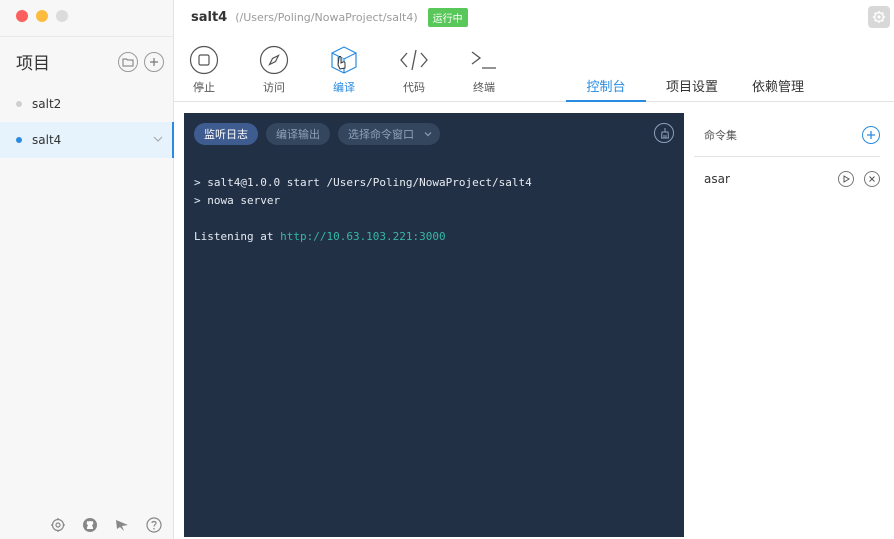 This screenshot has width=894, height=539. I want to click on console-line-listening: Listening at http://10.63.103.221:3000, so click(363, 237).